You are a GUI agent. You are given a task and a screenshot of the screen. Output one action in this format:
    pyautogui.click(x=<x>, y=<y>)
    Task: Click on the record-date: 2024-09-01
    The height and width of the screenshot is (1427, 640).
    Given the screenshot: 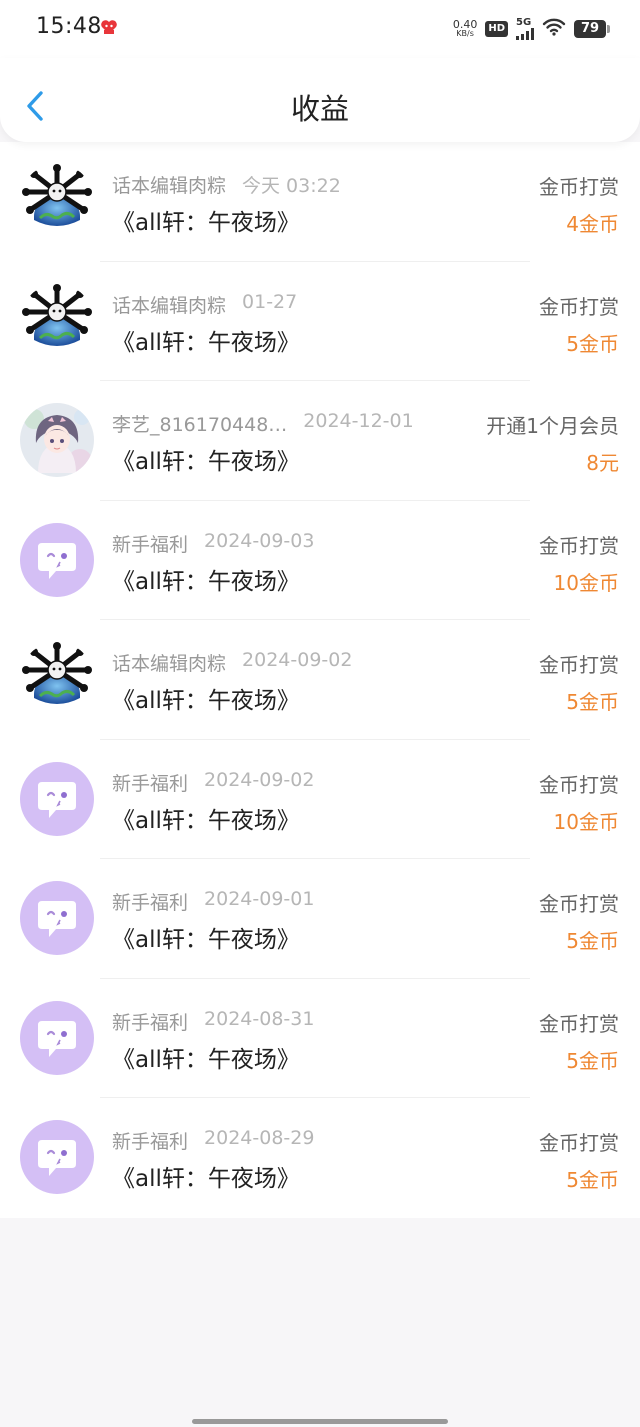 What is the action you would take?
    pyautogui.click(x=259, y=899)
    